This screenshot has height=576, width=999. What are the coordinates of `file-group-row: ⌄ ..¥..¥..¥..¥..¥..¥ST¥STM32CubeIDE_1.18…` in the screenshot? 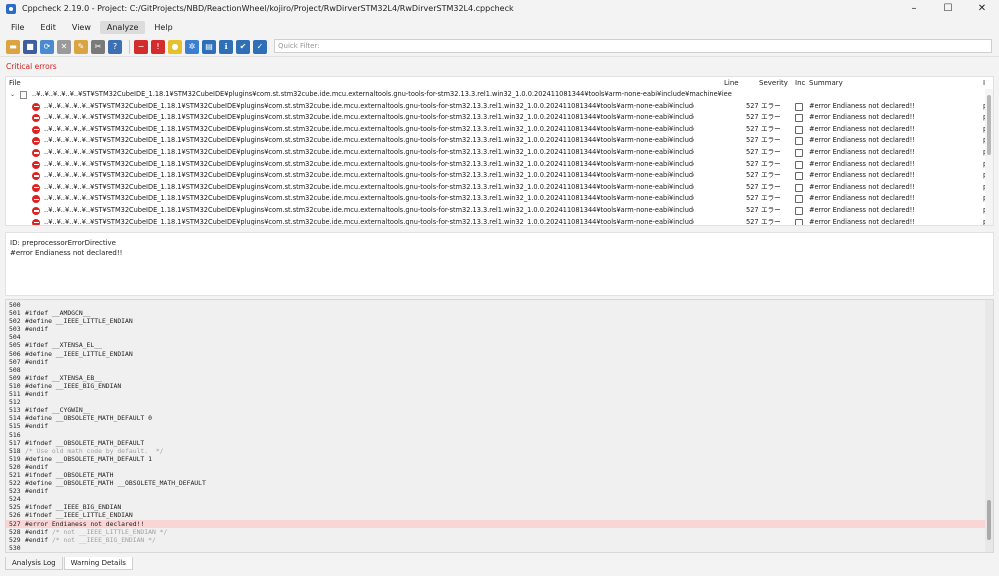 It's located at (499, 95).